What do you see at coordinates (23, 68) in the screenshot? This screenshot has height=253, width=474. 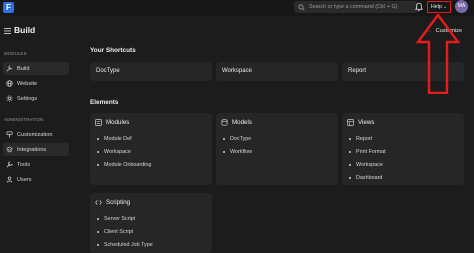 I see `sidebar-item-label: Build` at bounding box center [23, 68].